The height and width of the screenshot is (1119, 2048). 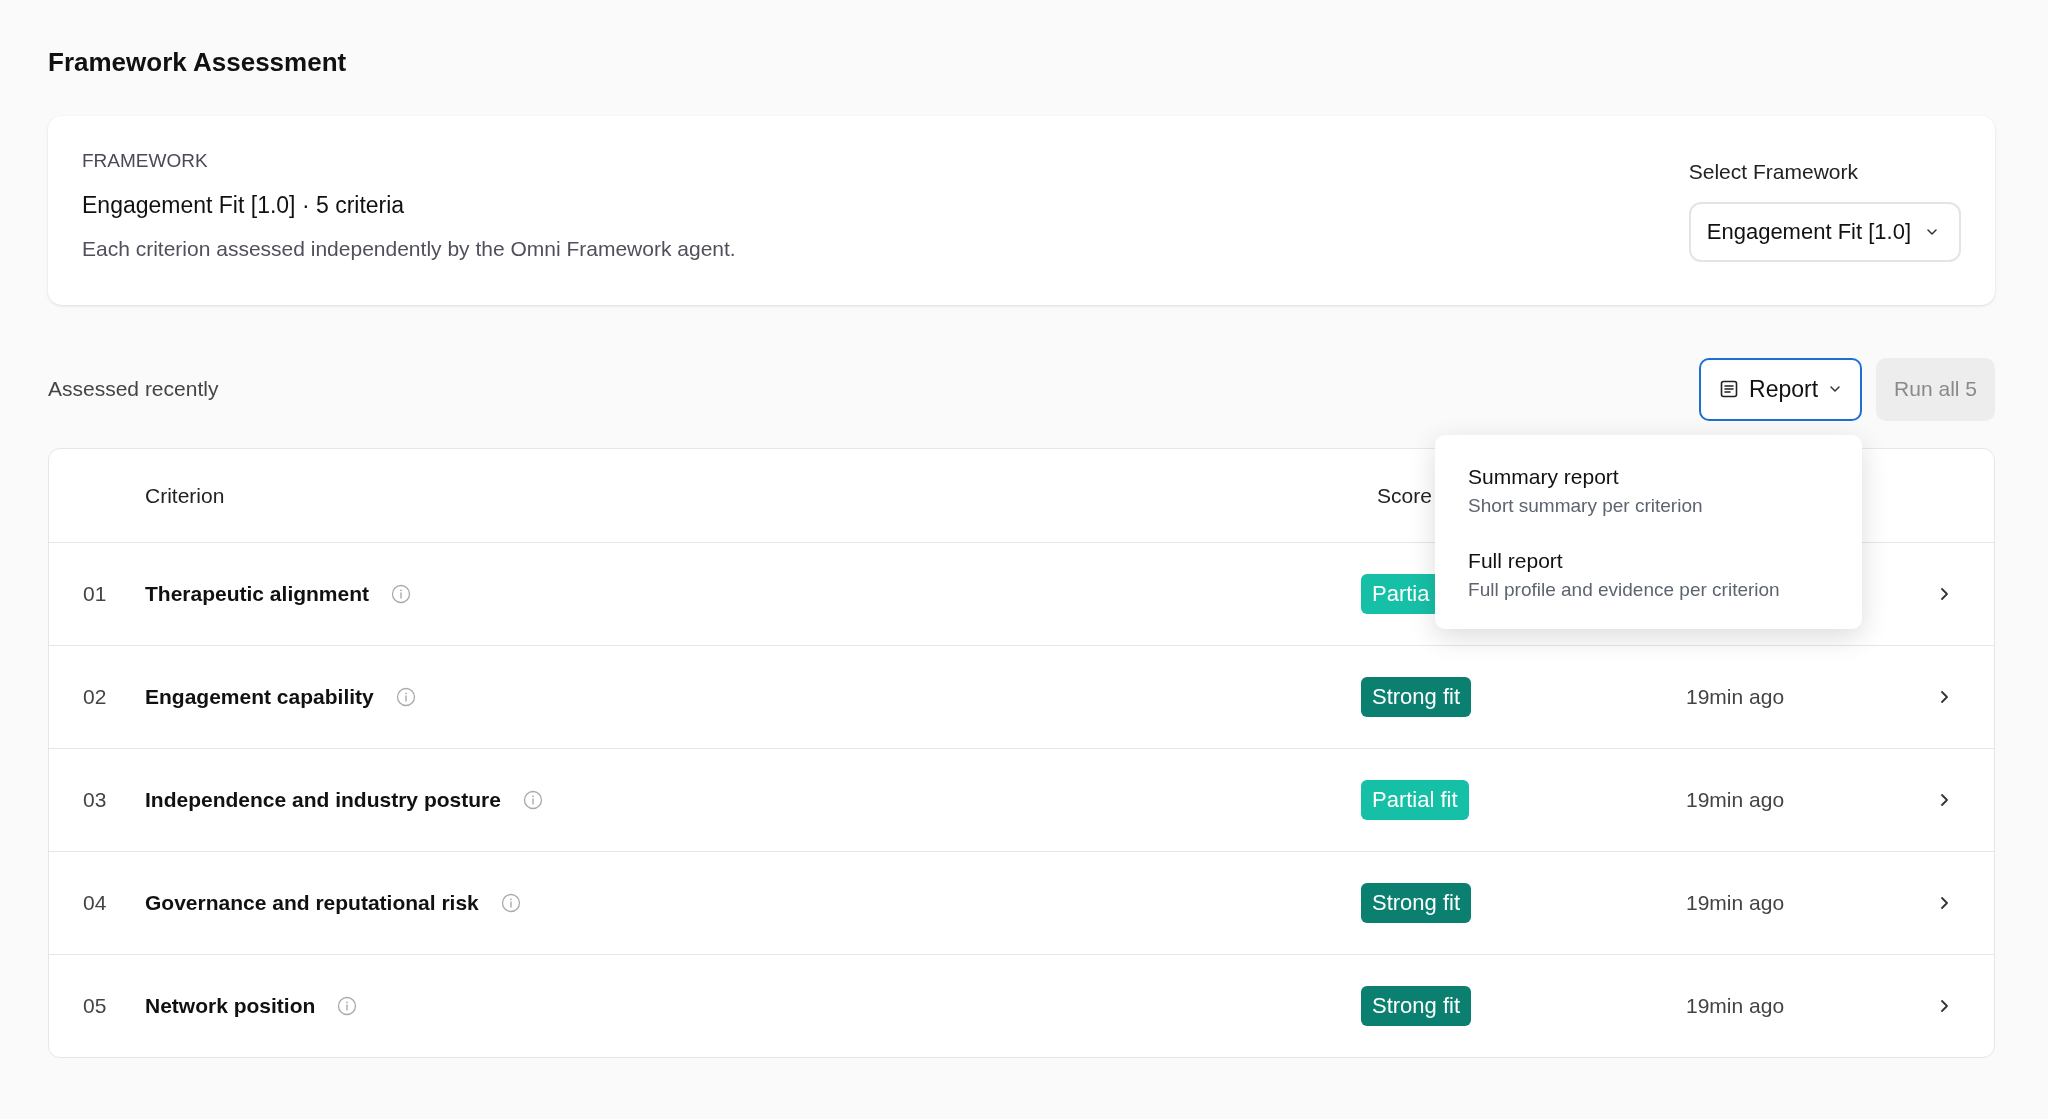 I want to click on row-number: 01, so click(x=95, y=594).